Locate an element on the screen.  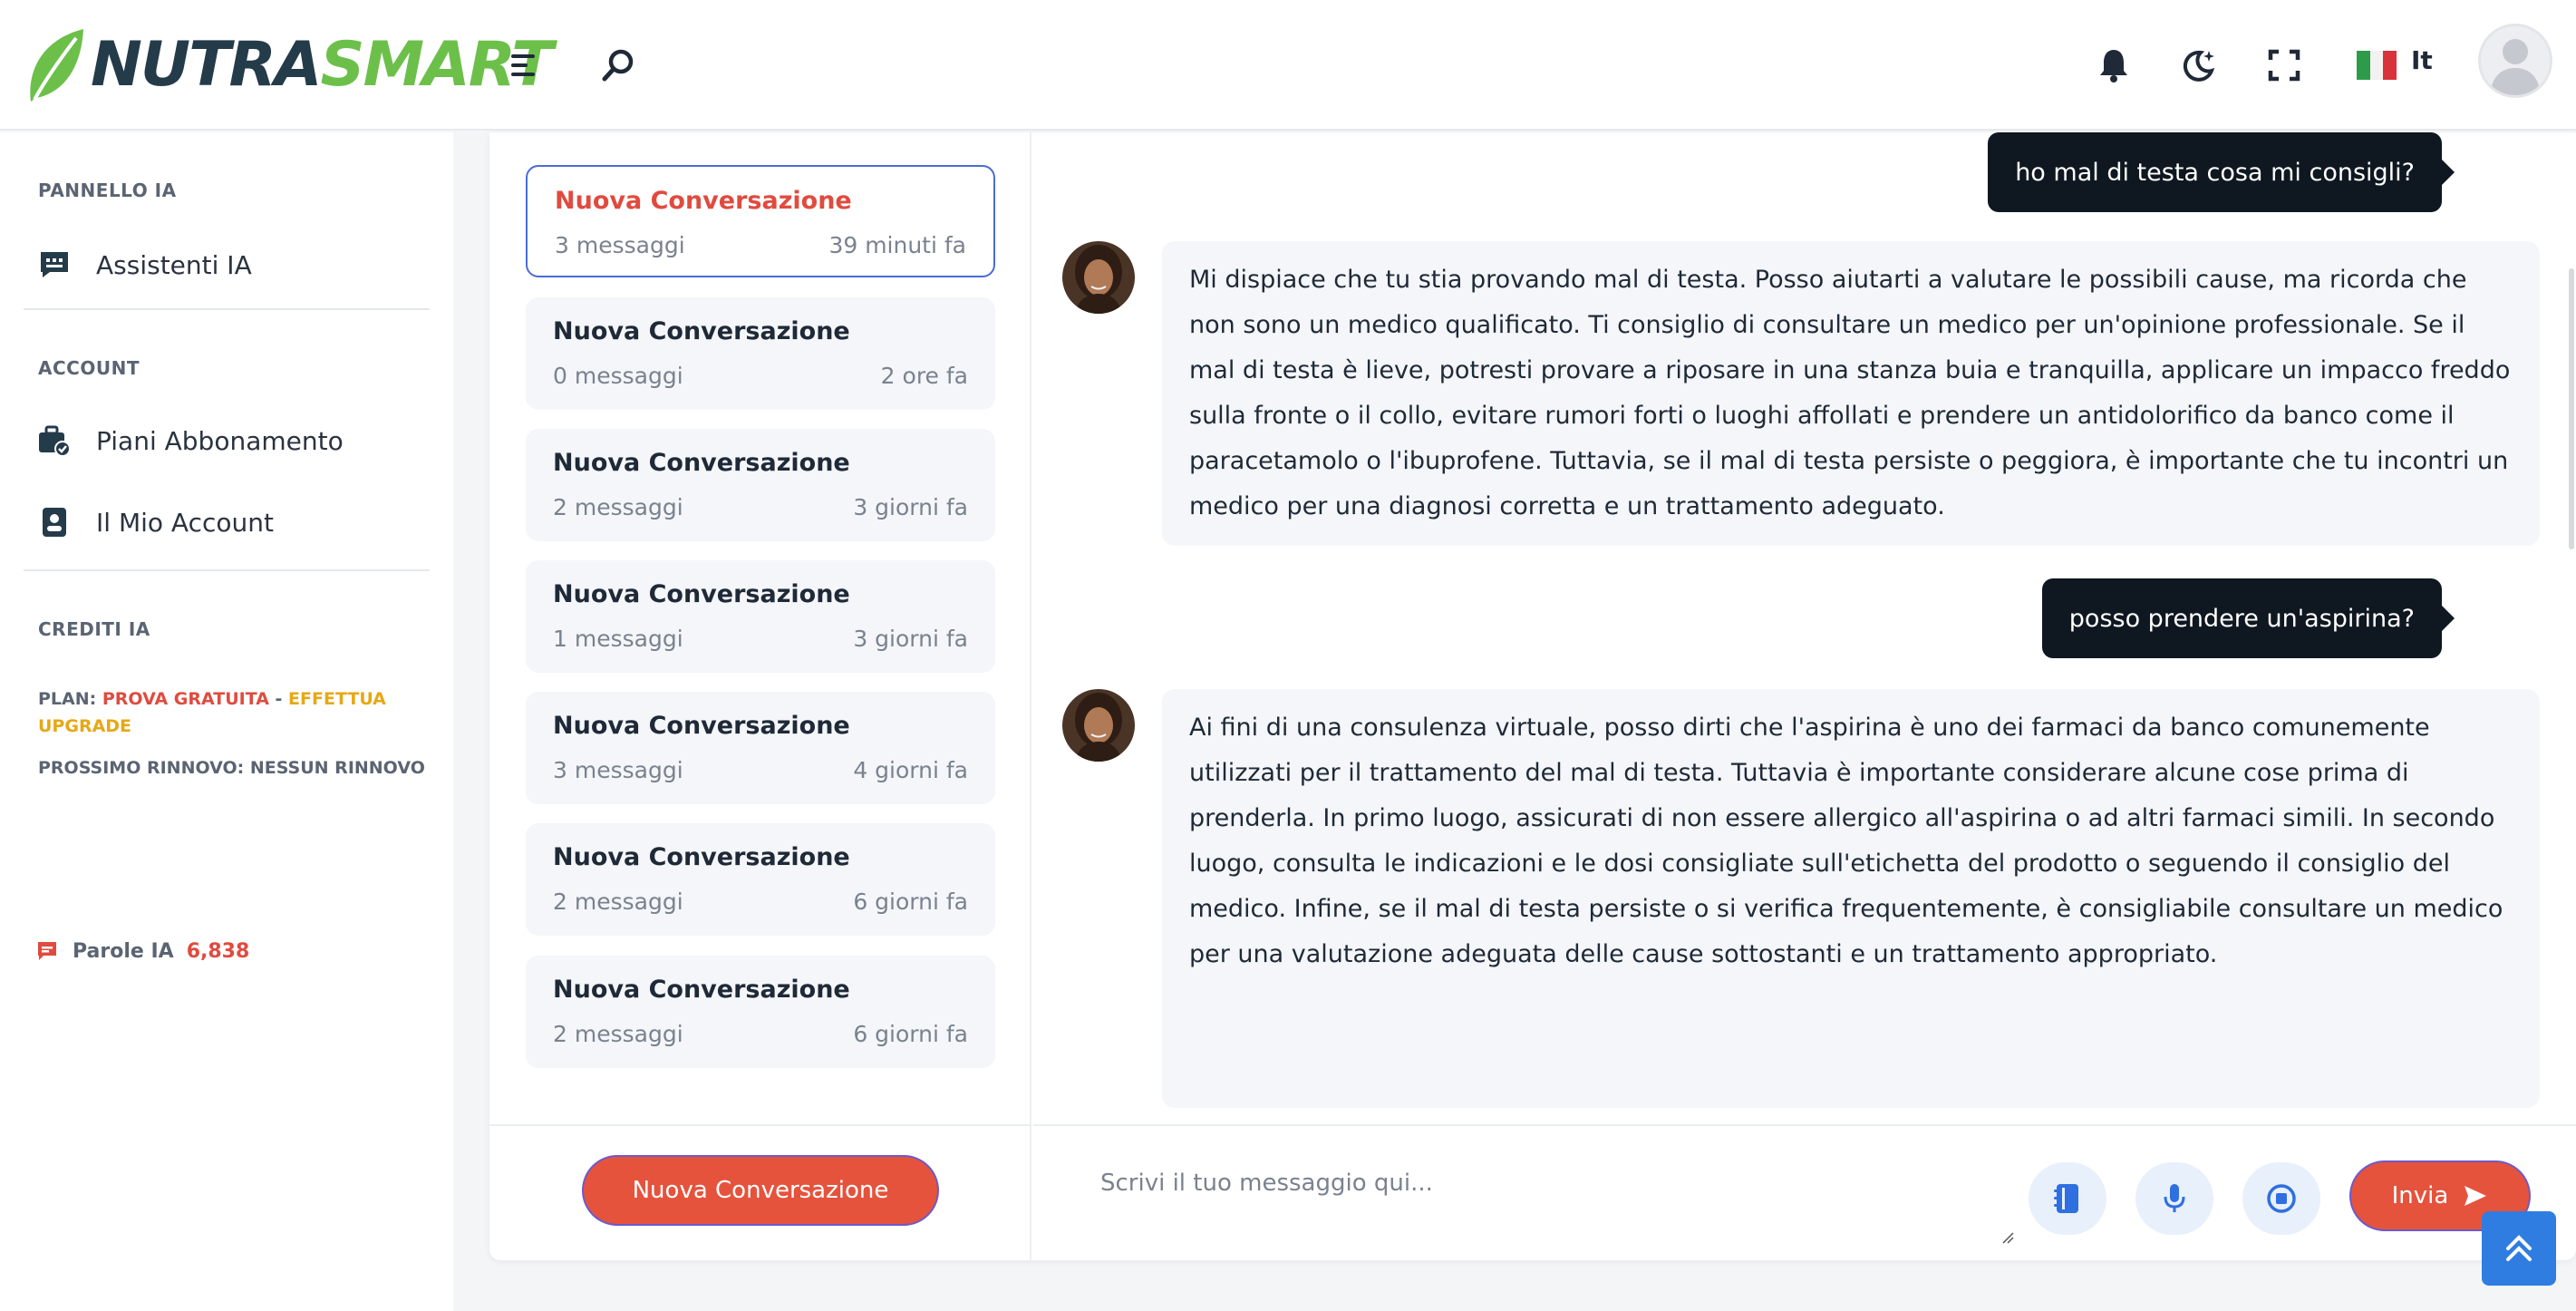
message-composer: Invia is located at coordinates (1804, 1192).